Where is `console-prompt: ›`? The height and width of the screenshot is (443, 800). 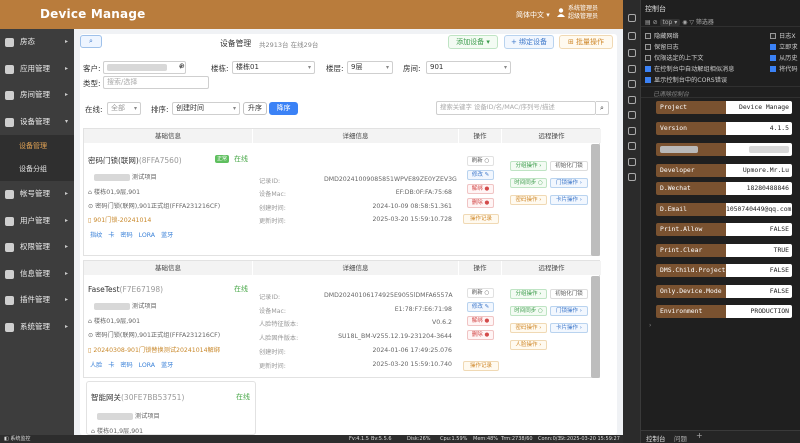 console-prompt: › is located at coordinates (650, 325).